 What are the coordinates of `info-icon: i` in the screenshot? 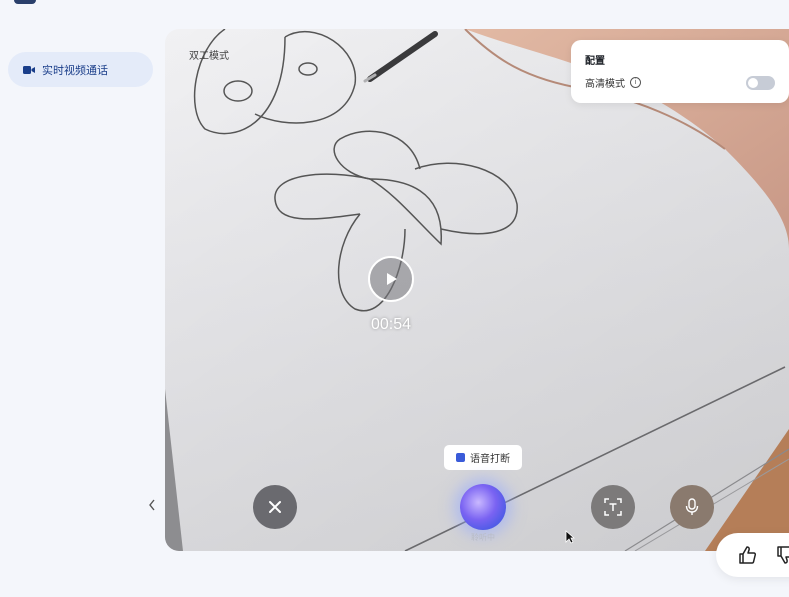 It's located at (635, 82).